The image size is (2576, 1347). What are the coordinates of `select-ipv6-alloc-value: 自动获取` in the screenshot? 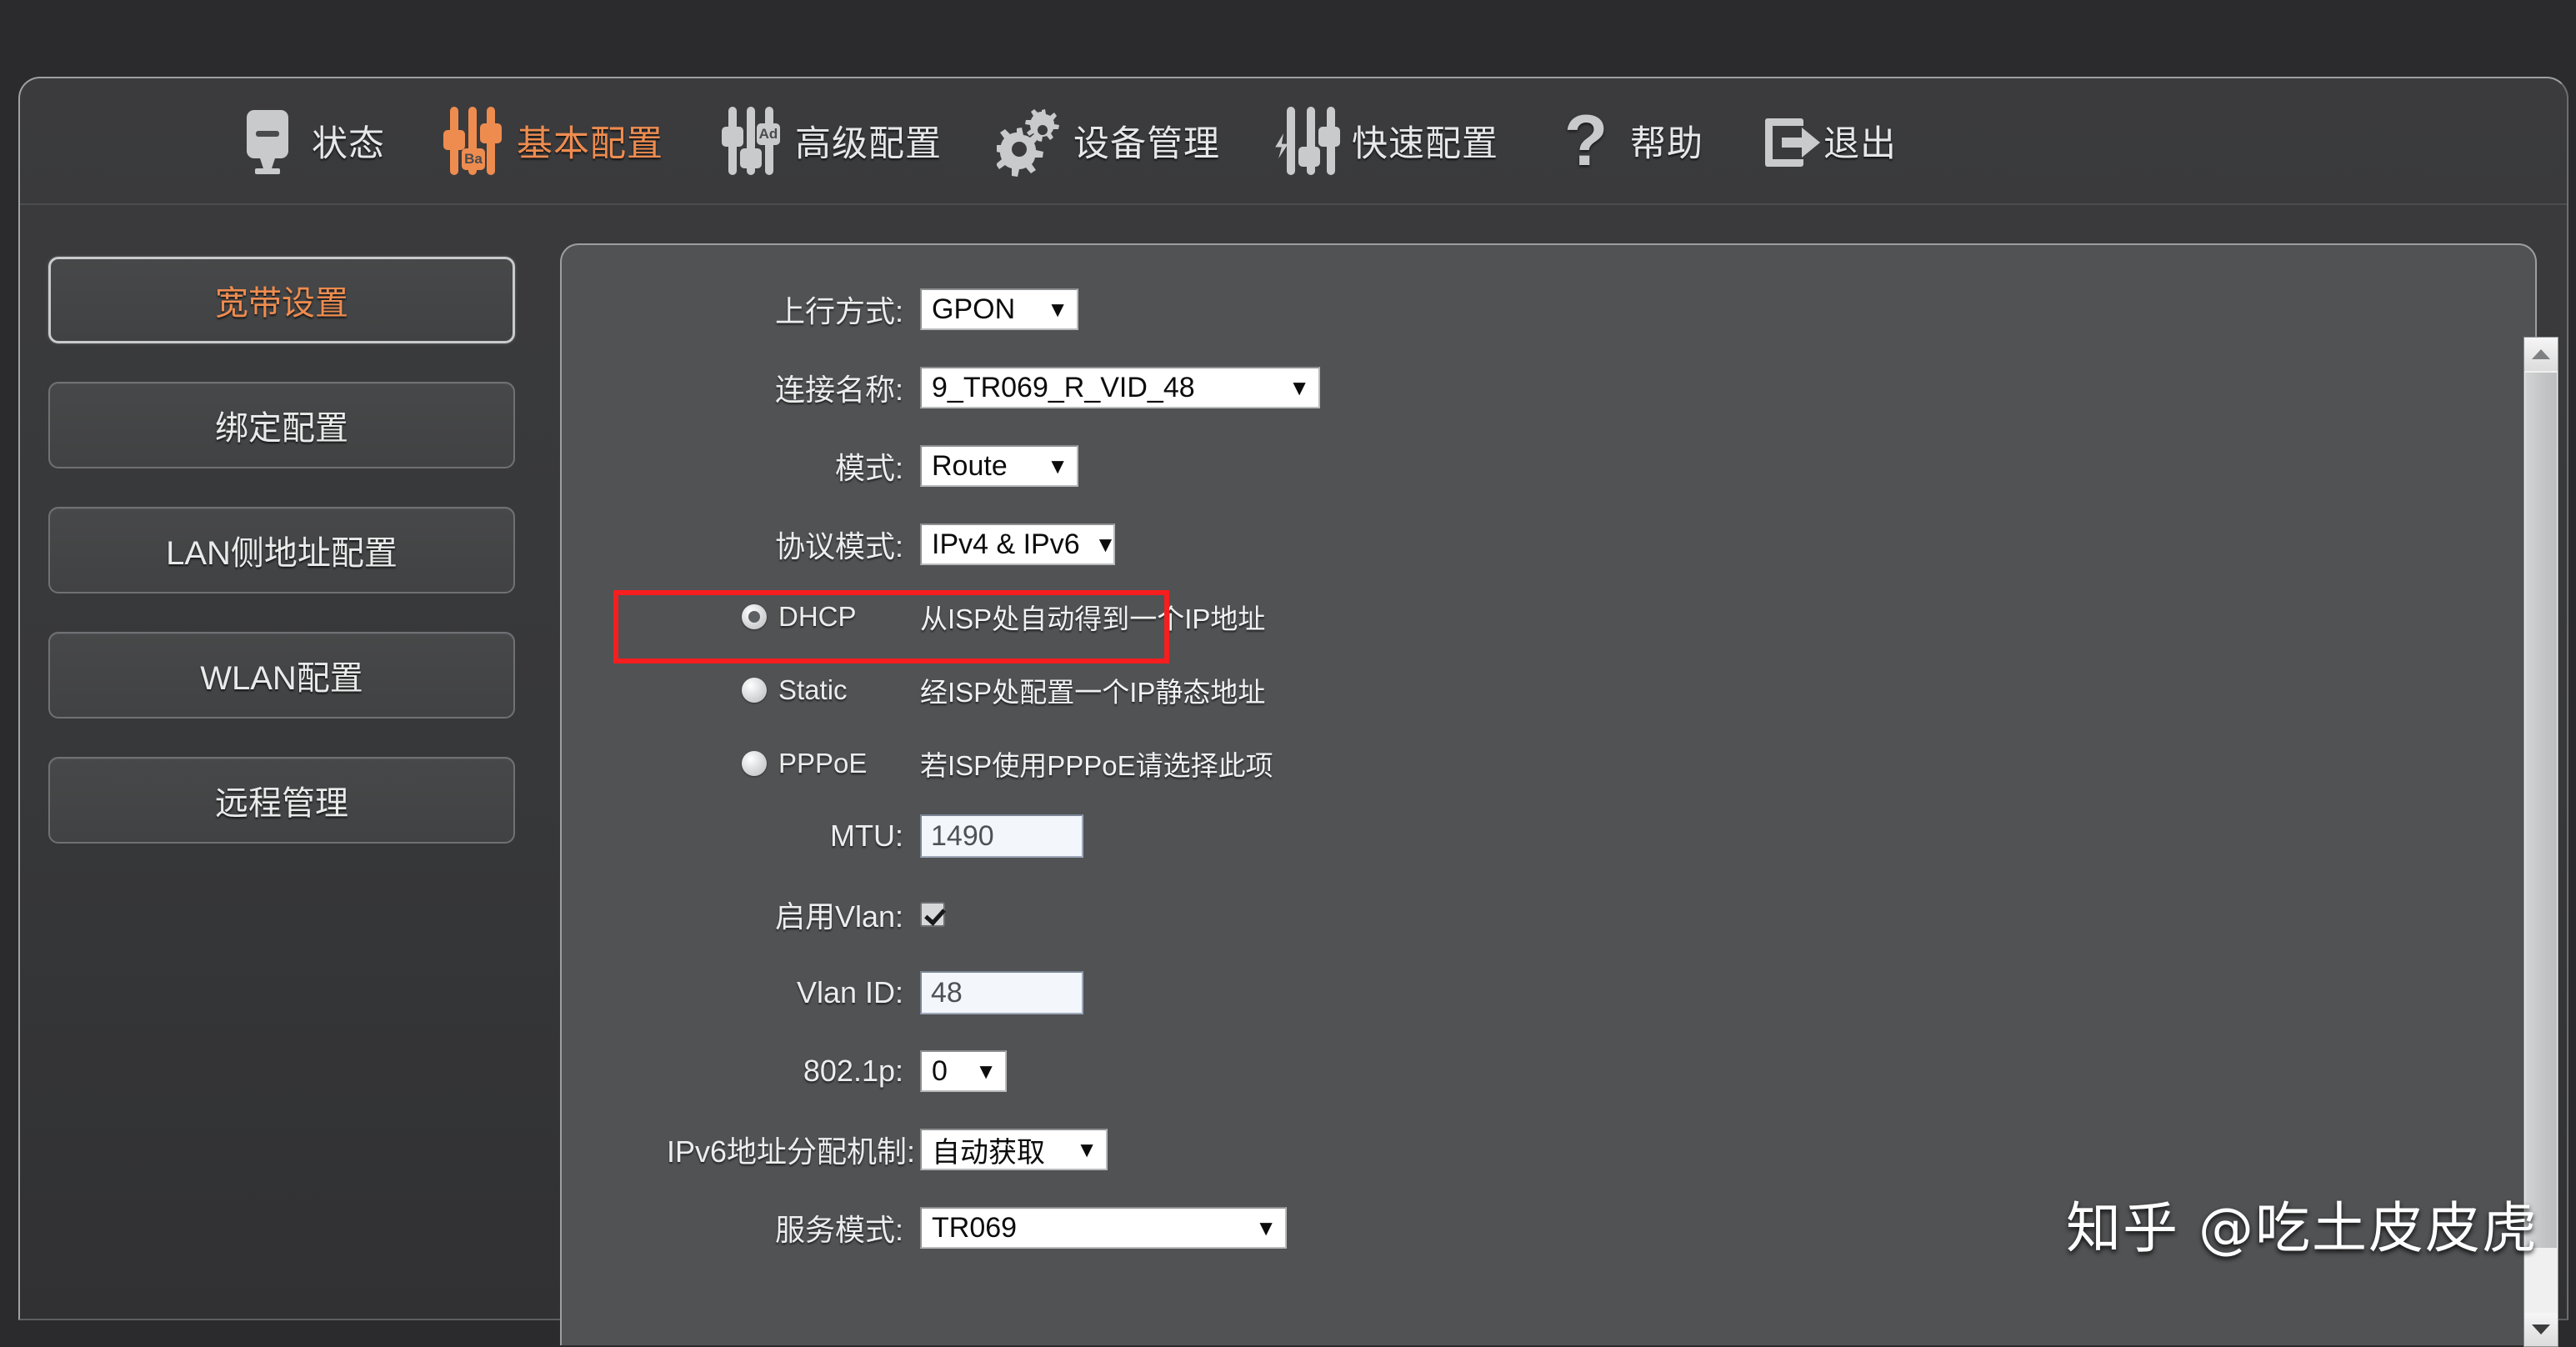 It's located at (988, 1152).